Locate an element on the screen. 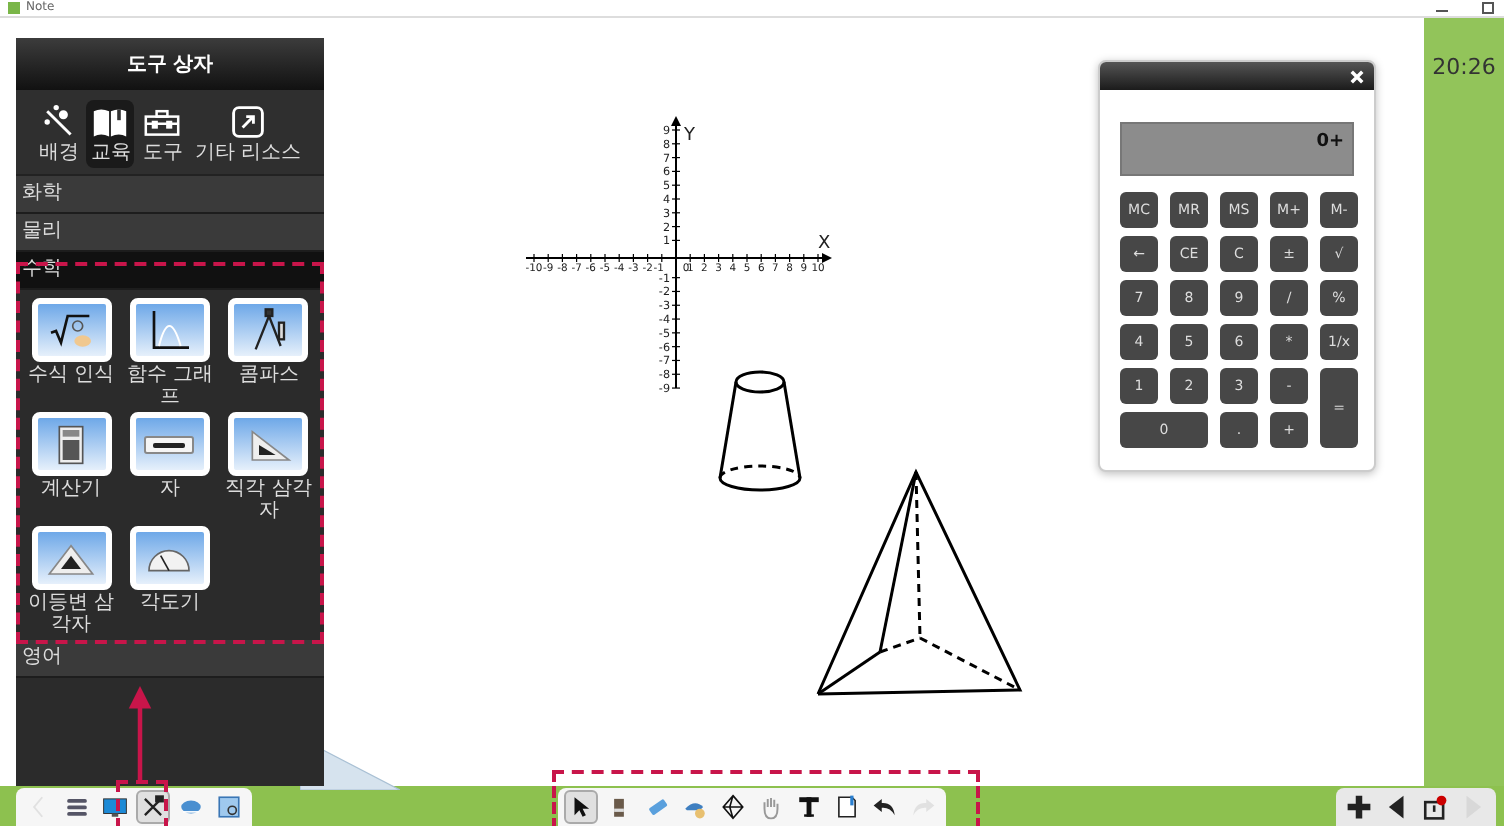 The image size is (1504, 826). category-tab: 기타 리소스 is located at coordinates (248, 134).